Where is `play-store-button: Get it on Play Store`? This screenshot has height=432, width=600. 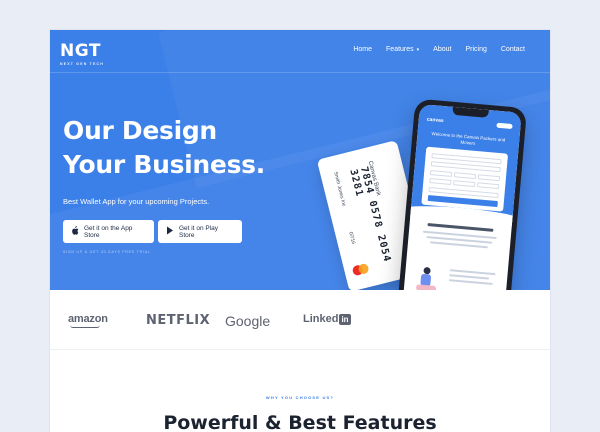
play-store-button: Get it on Play Store is located at coordinates (200, 231).